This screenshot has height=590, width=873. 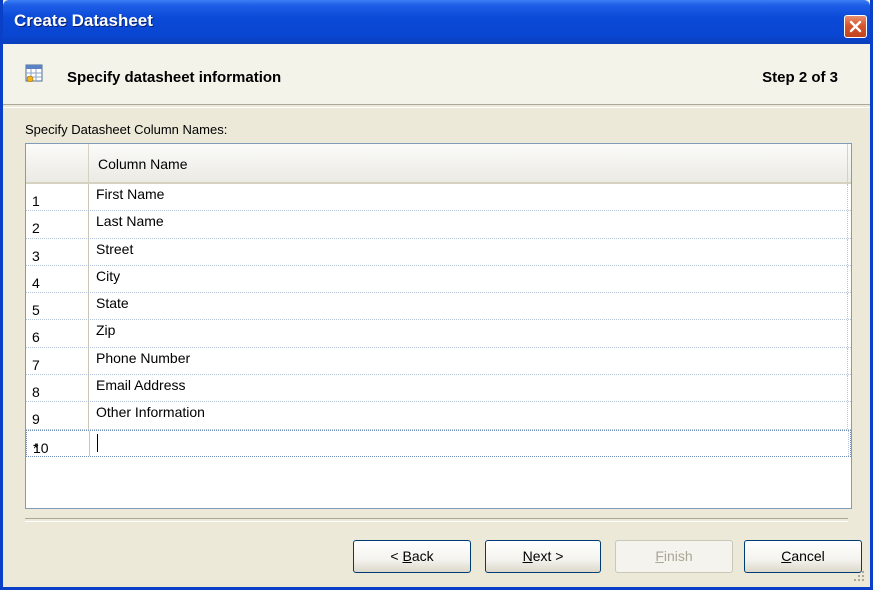 I want to click on row-number: 9, so click(x=36, y=419).